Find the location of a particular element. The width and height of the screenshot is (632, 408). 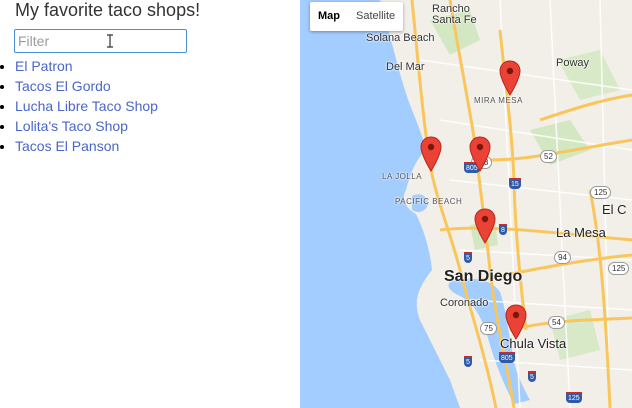

text-cursor-icon is located at coordinates (110, 41).